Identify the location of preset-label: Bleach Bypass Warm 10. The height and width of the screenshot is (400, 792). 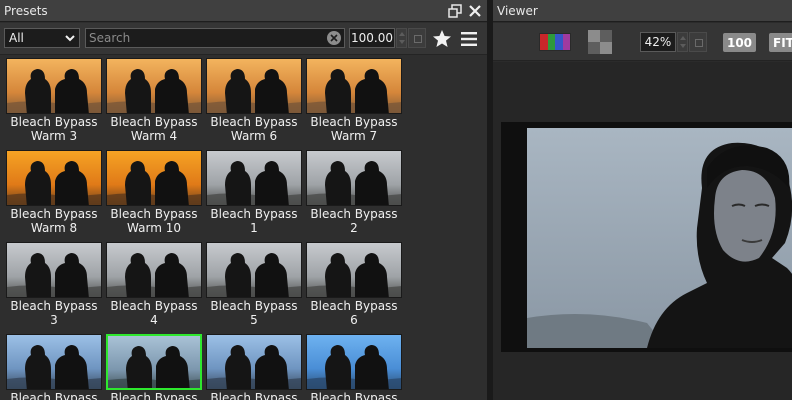
(154, 221).